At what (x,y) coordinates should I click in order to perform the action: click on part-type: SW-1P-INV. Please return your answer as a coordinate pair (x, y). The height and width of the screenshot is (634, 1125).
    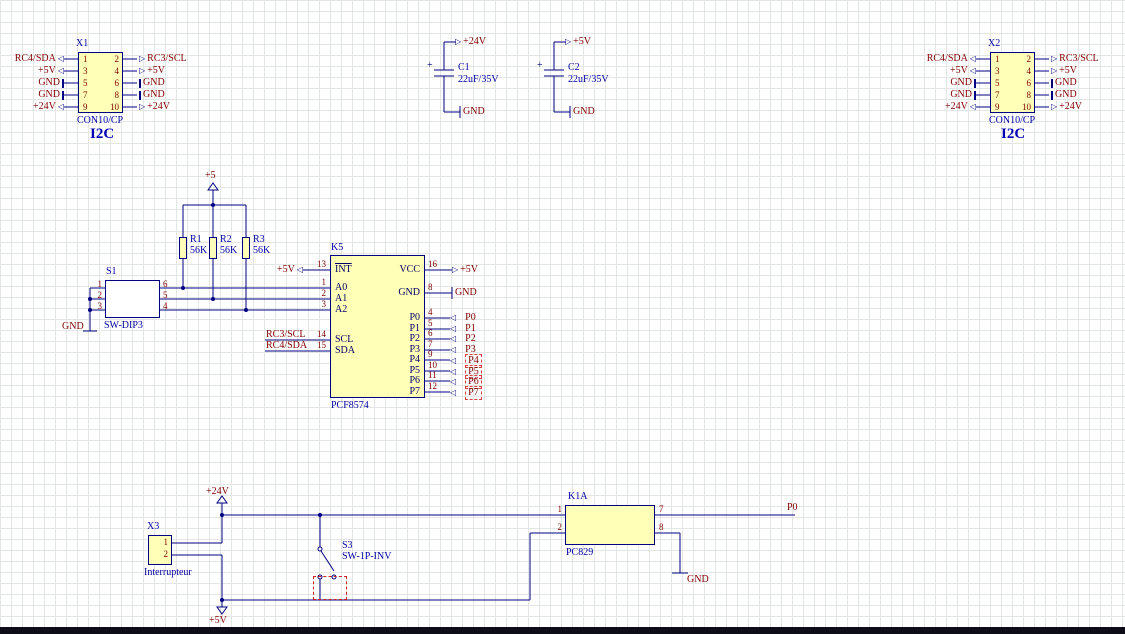
    Looking at the image, I should click on (367, 556).